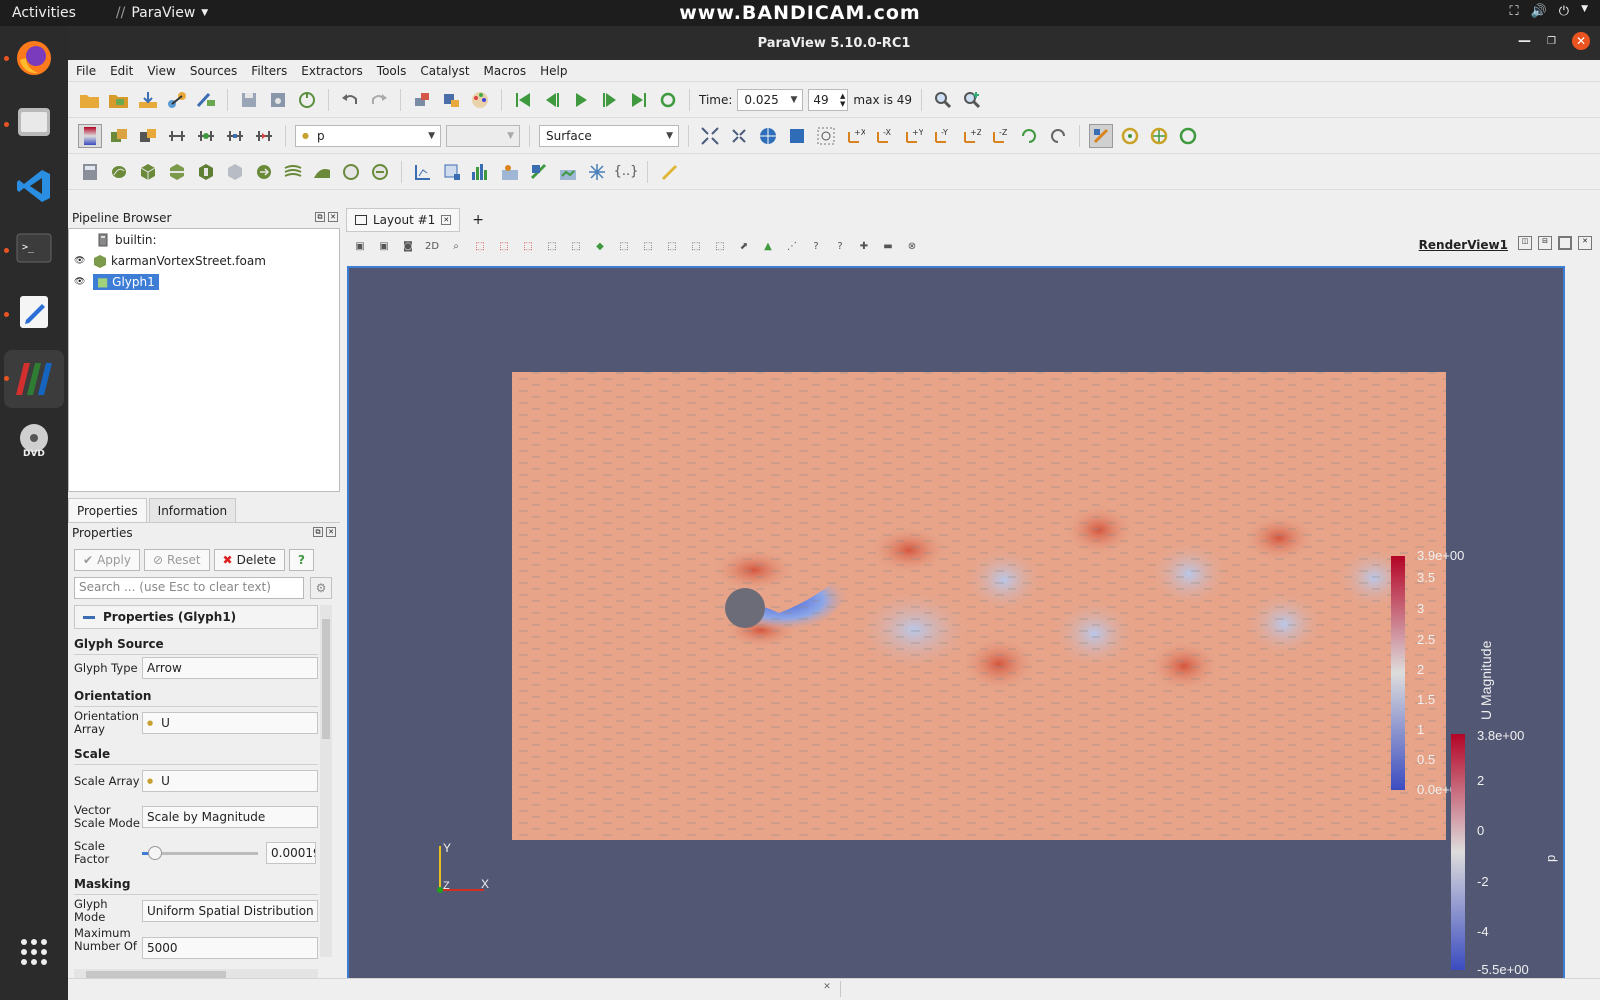 The width and height of the screenshot is (1600, 1000). What do you see at coordinates (1565, 243) in the screenshot?
I see `maximize-view-icon` at bounding box center [1565, 243].